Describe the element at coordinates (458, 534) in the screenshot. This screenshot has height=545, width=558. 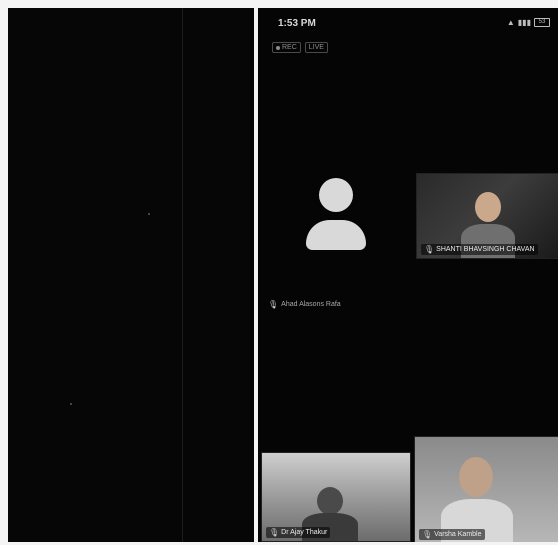
I see `participant-name: Varsha Kamble` at that location.